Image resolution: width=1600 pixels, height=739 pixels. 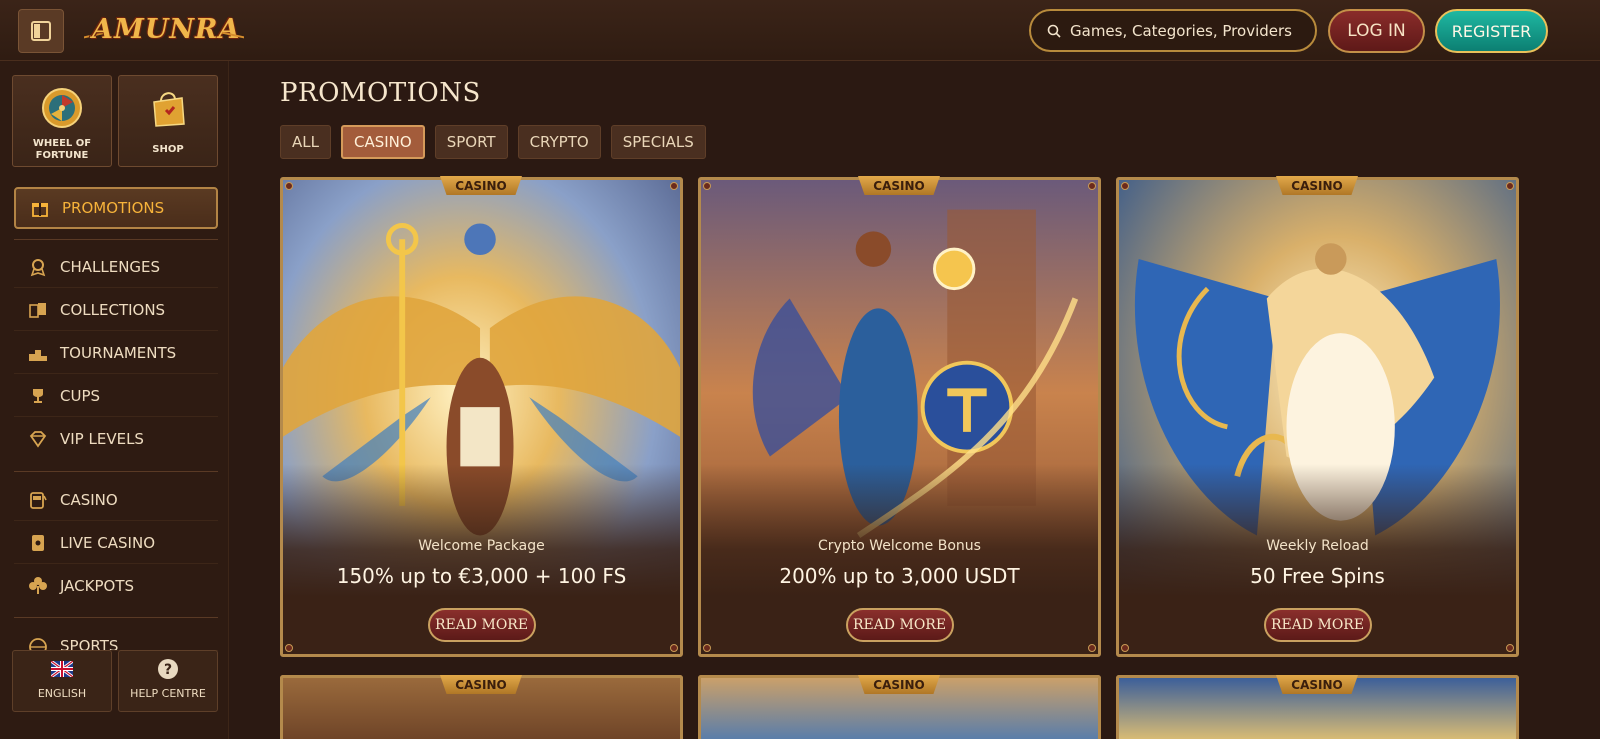 I want to click on sidebar-item-sports: SPORTS, so click(x=116, y=639).